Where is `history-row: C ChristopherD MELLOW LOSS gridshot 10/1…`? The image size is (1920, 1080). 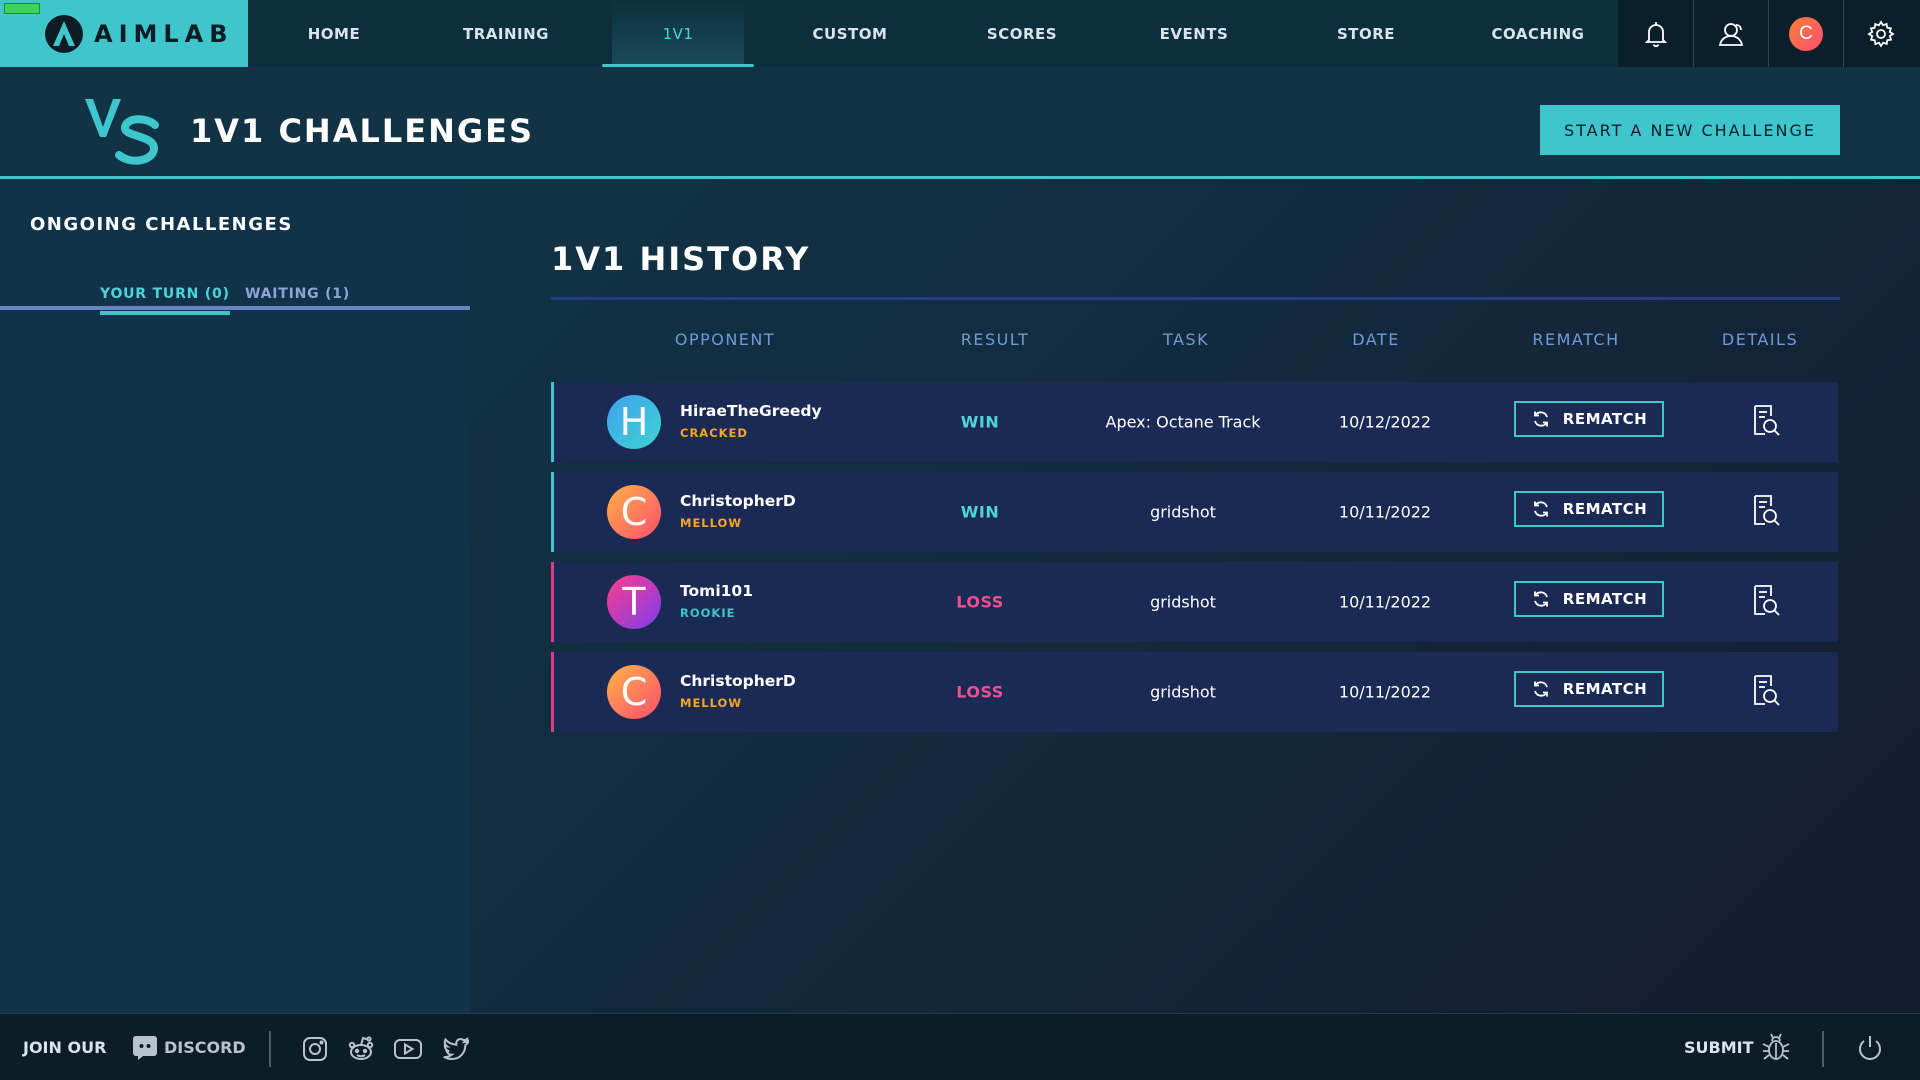
history-row: C ChristopherD MELLOW LOSS gridshot 10/1… is located at coordinates (1194, 692).